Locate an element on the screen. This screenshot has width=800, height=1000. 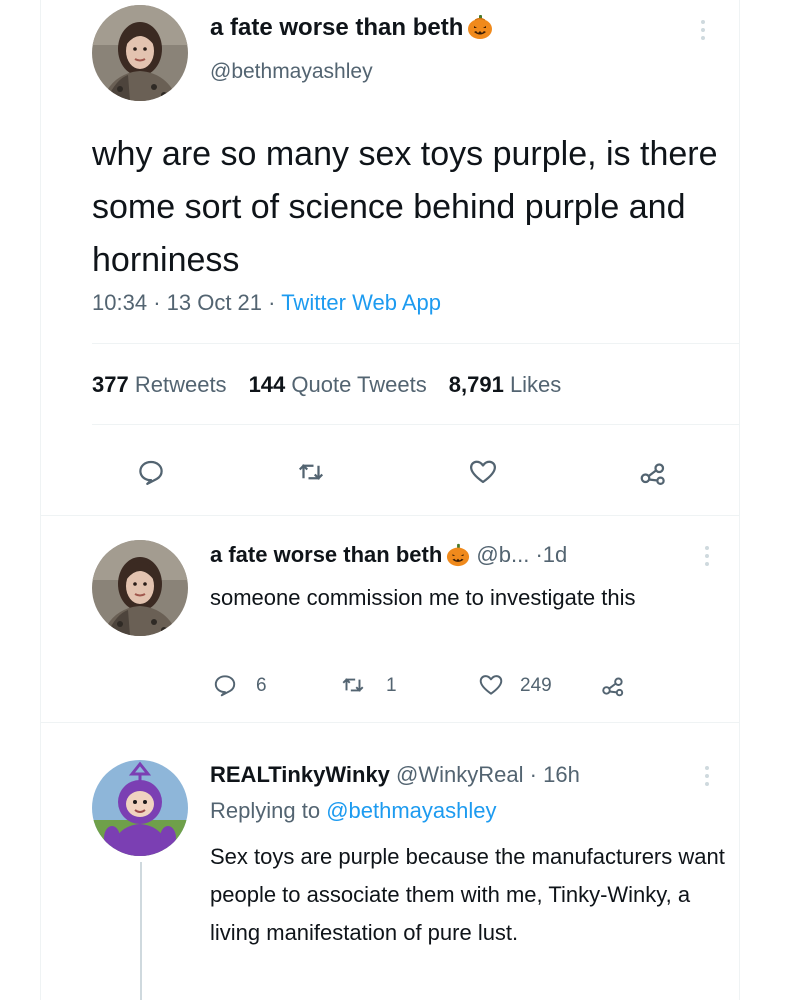
quote-tweets-label: Quote Tweets is located at coordinates (359, 384).